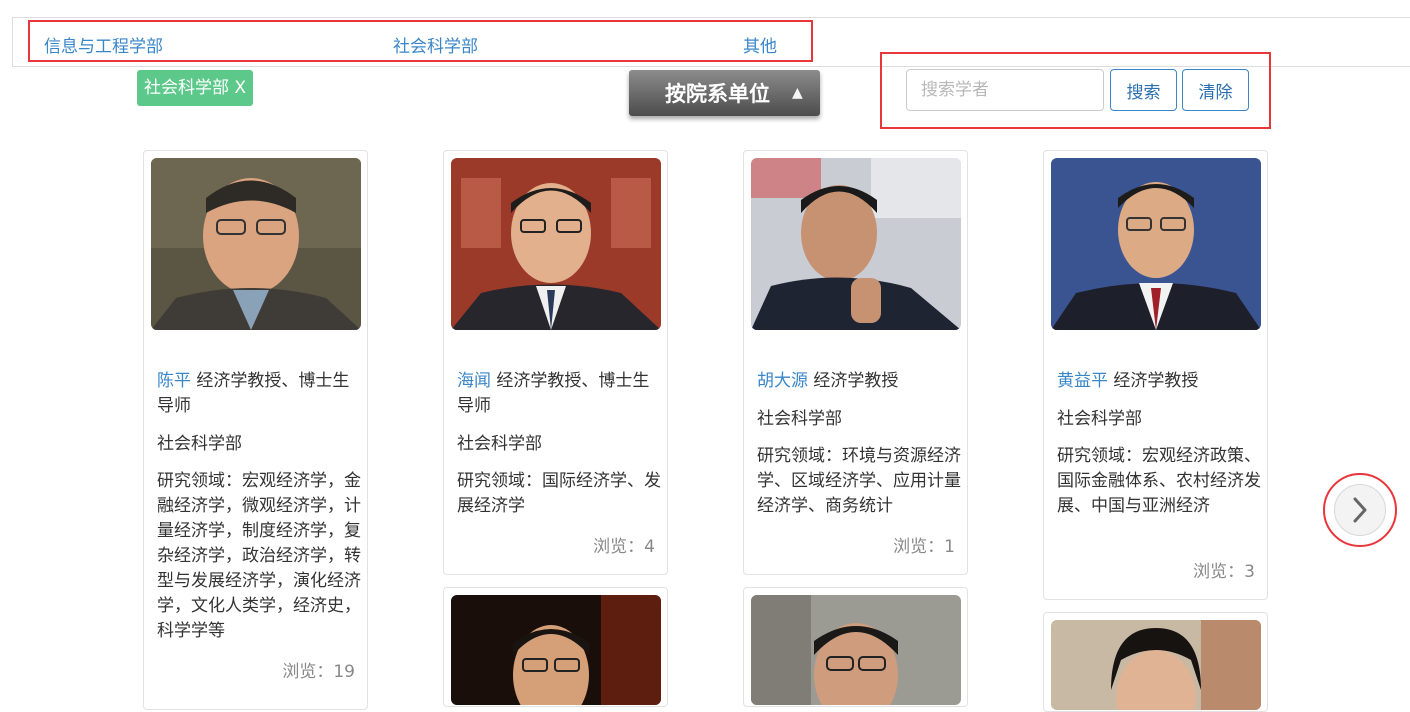 Image resolution: width=1410 pixels, height=712 pixels. Describe the element at coordinates (924, 547) in the screenshot. I see `view-count: 浏览：1` at that location.